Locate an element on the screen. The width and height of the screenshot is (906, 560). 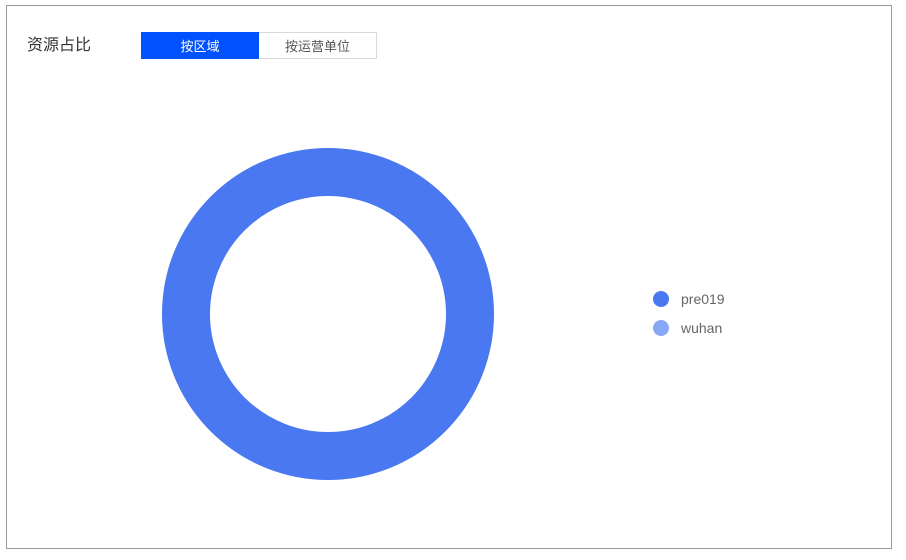
legend-dot-wuhan is located at coordinates (661, 328).